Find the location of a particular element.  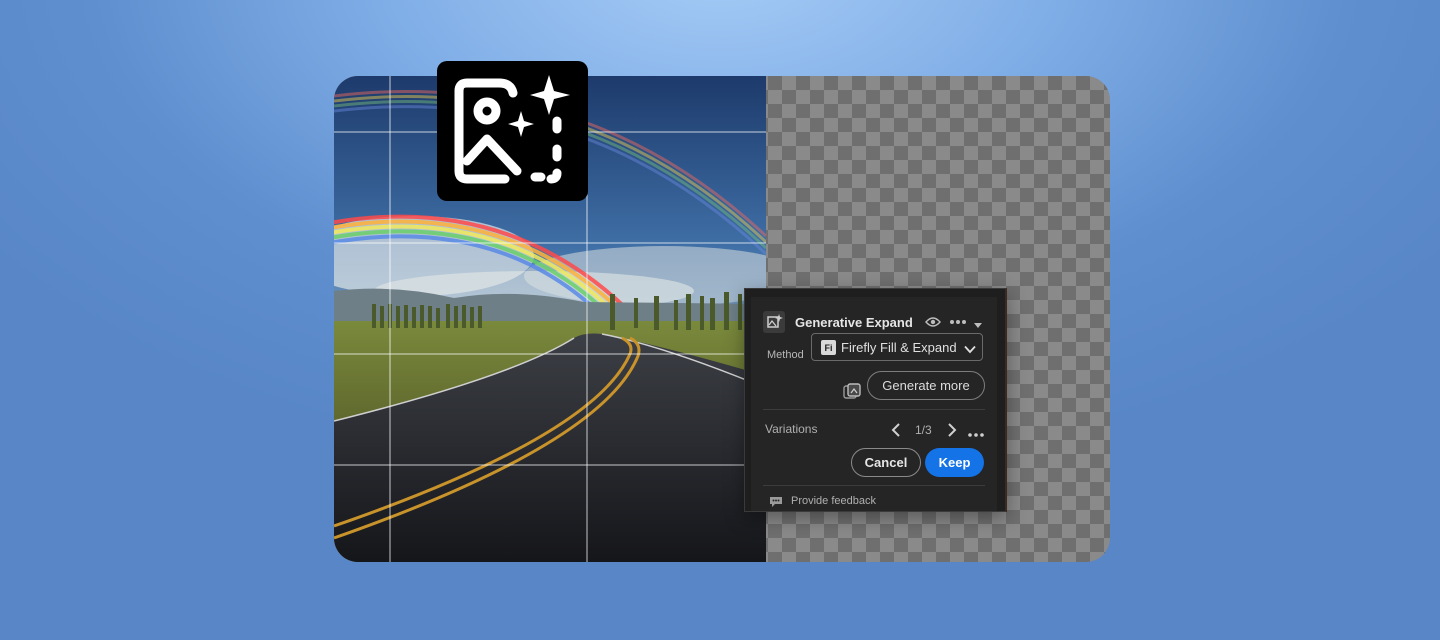

provide-feedback-link: Provide feedback is located at coordinates (833, 501).